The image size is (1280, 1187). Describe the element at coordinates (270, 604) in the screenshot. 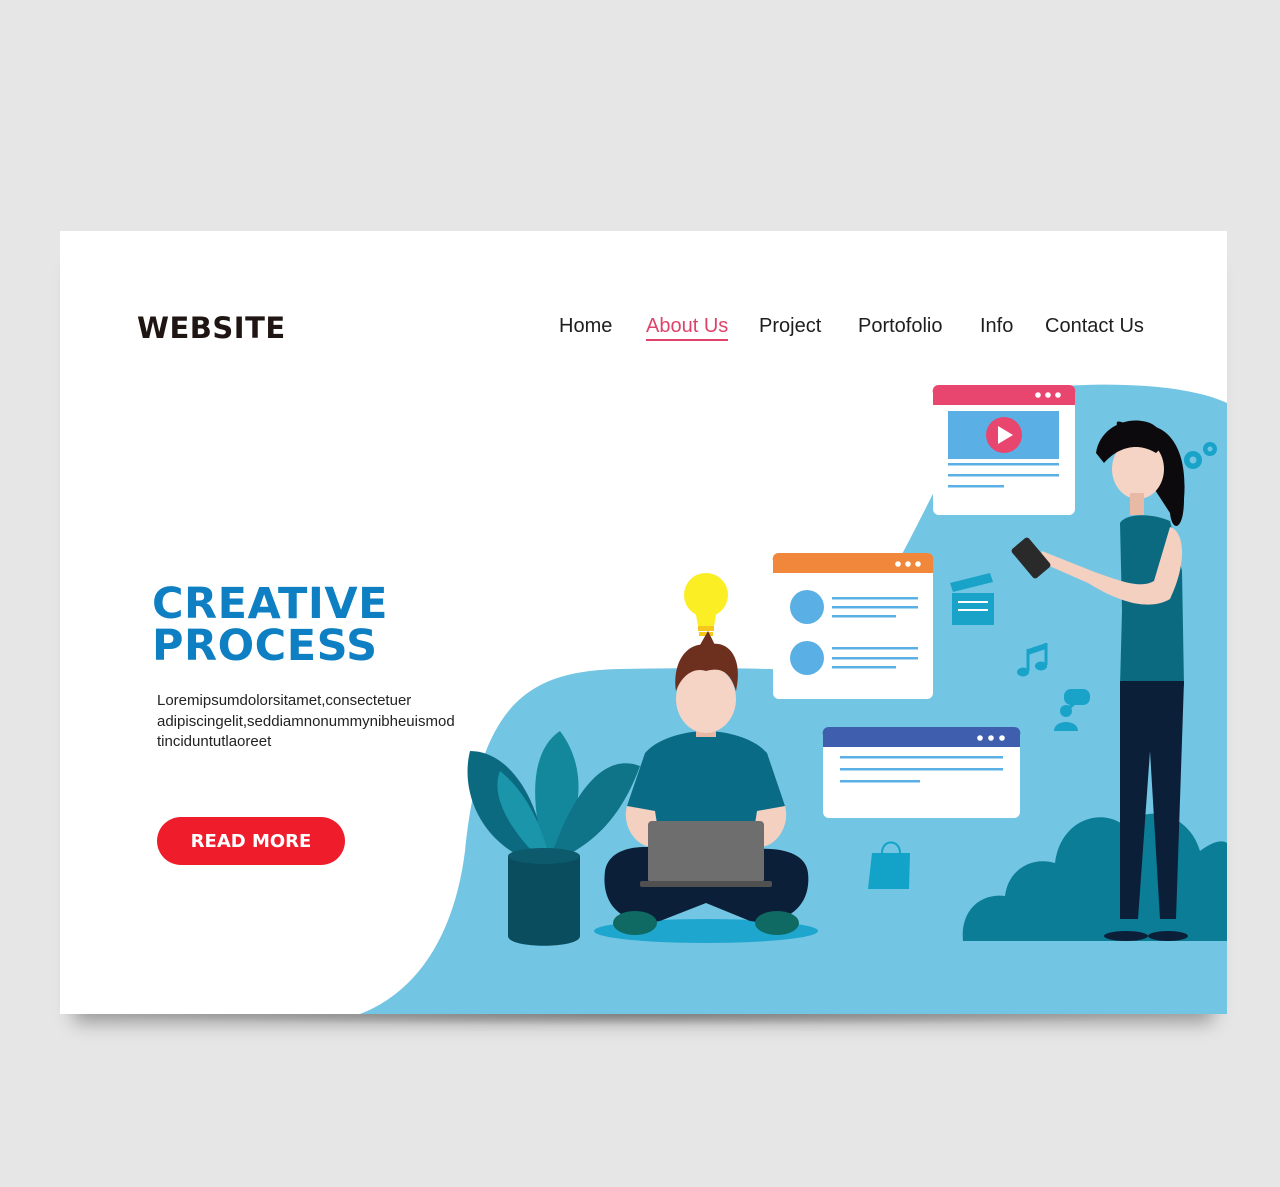

I see `hero-title-line-1: CREATIVE` at that location.